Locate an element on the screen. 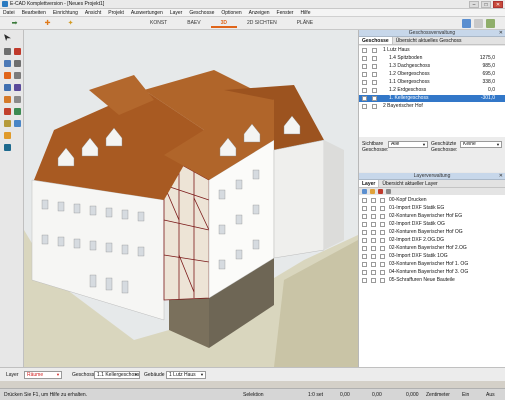 This screenshot has width=505, height=400. layer-row: 03-Import DXF Statik 1OG is located at coordinates (432, 256).